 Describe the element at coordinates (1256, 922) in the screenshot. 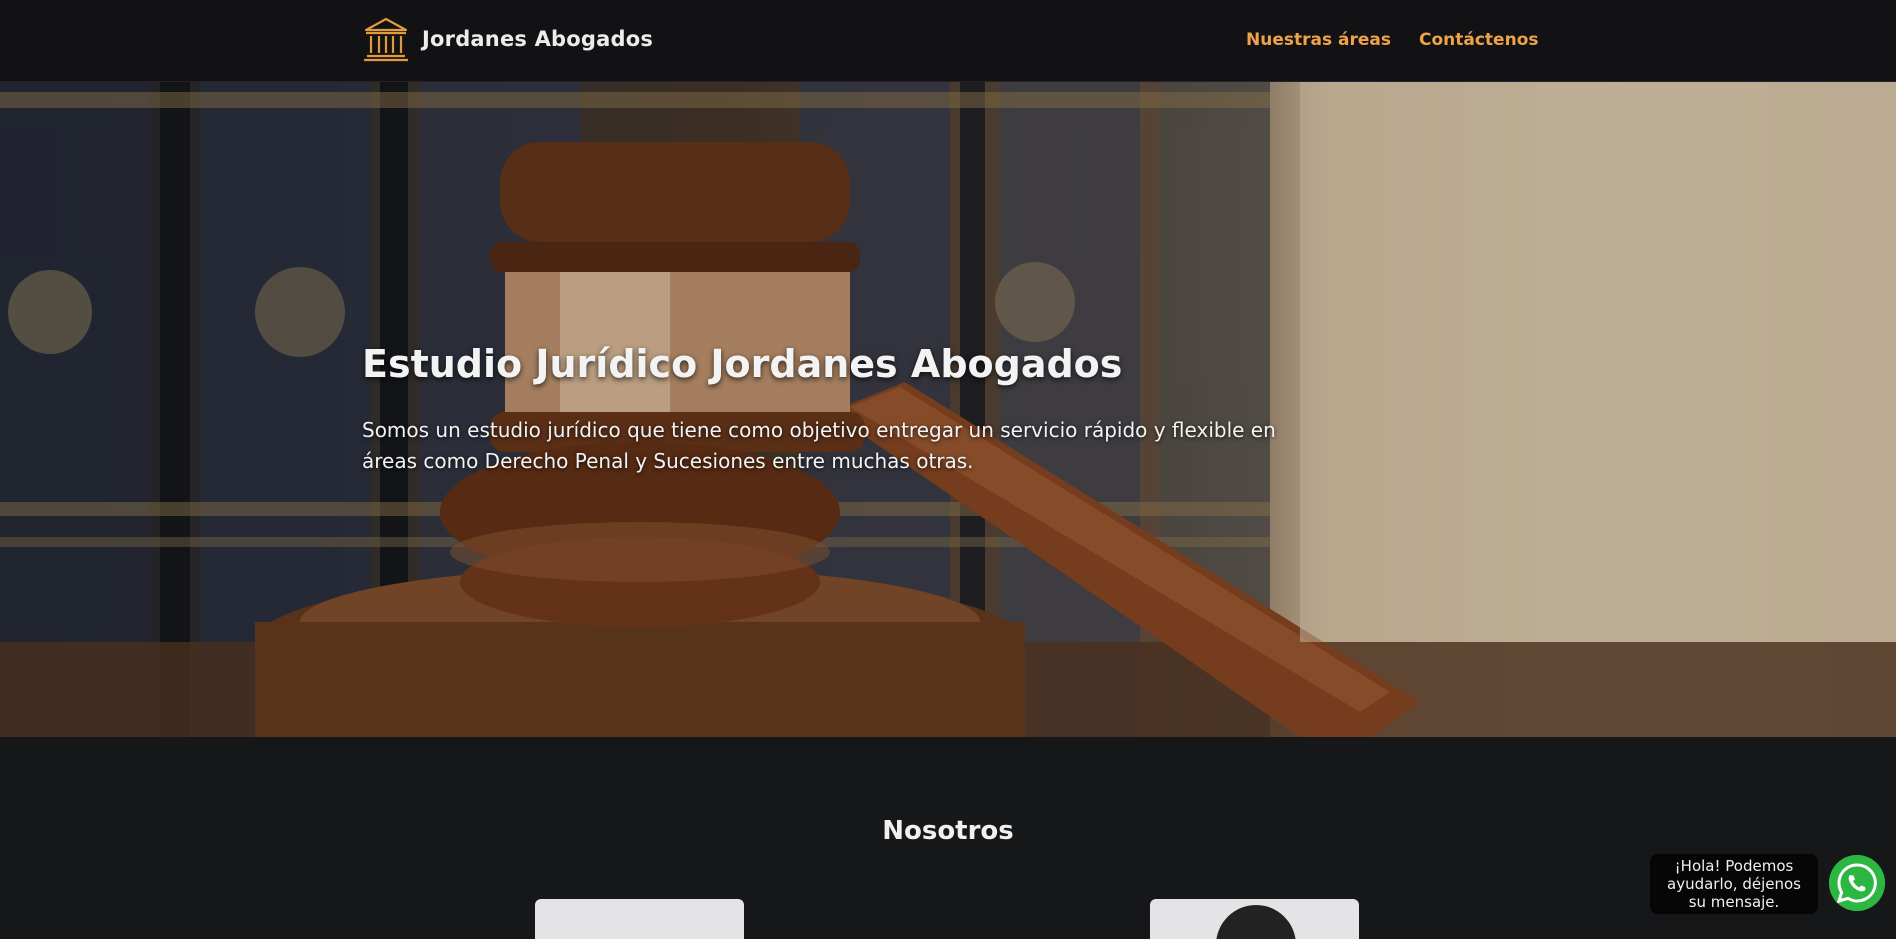

I see `team-member-photo` at that location.